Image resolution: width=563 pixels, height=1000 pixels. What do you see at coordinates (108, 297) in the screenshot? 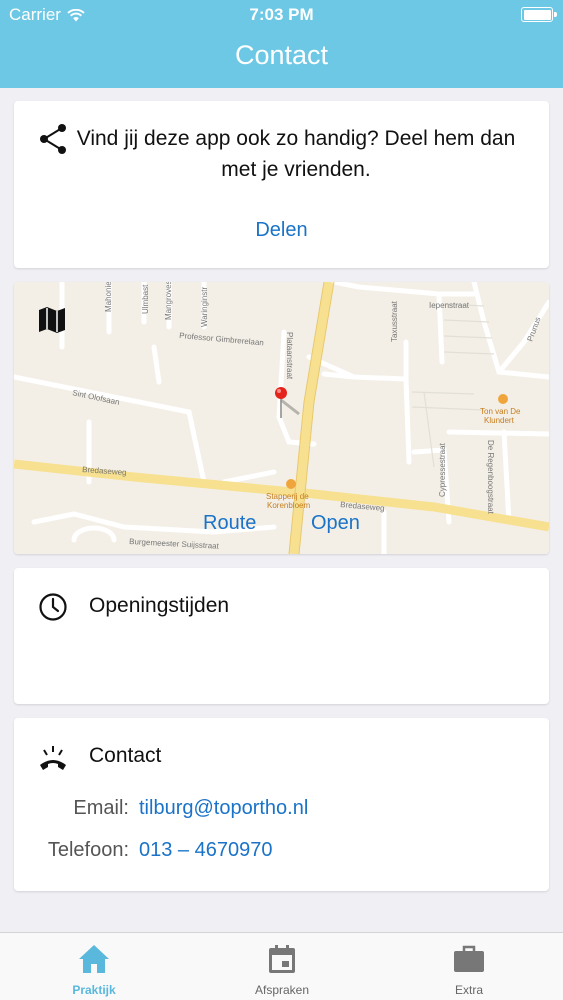
I see `map-street-label: Mahonies` at bounding box center [108, 297].